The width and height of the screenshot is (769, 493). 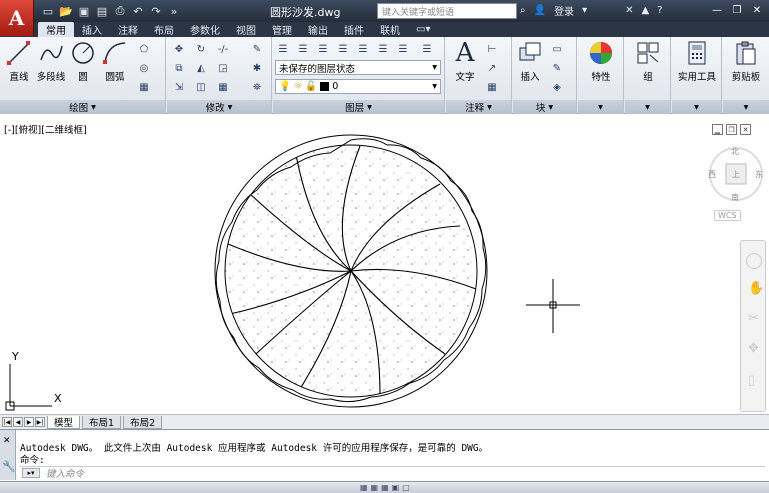 I want to click on steering-wheel-icon, so click(x=754, y=261).